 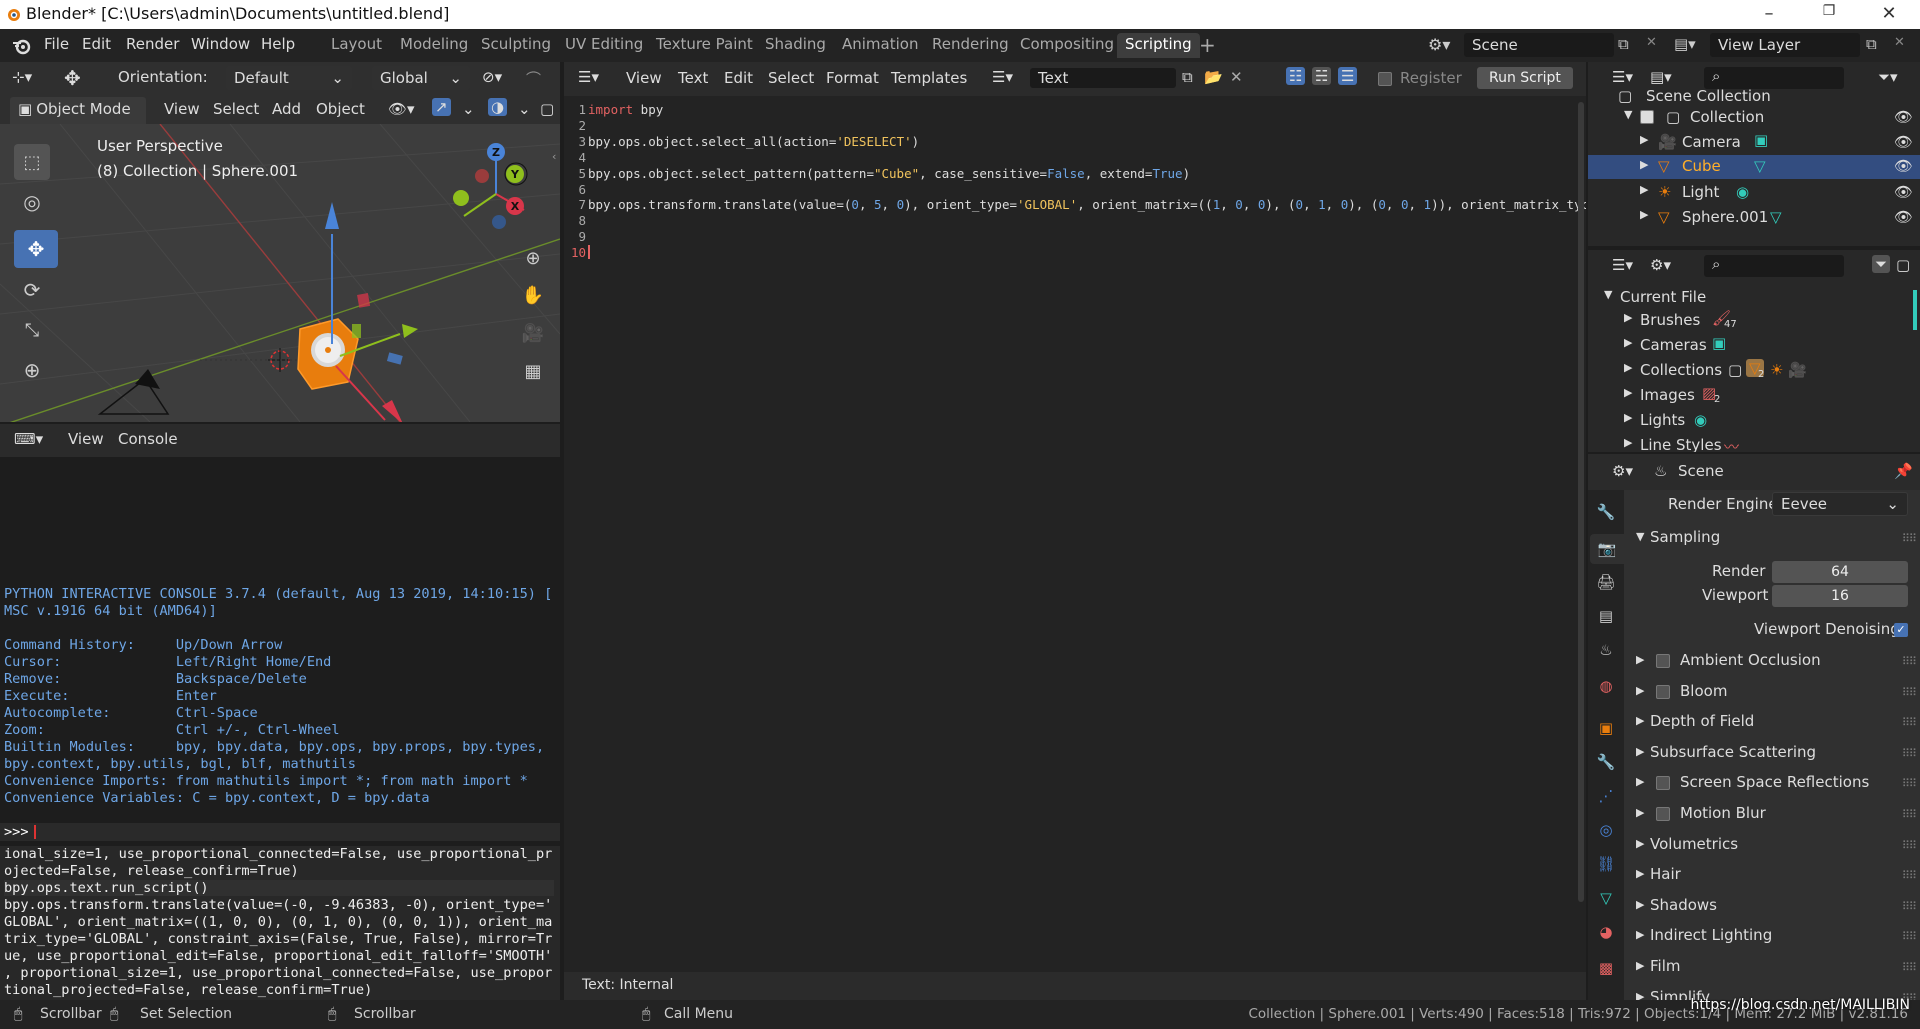 I want to click on scene-tab-icon: ♨, so click(x=1606, y=650).